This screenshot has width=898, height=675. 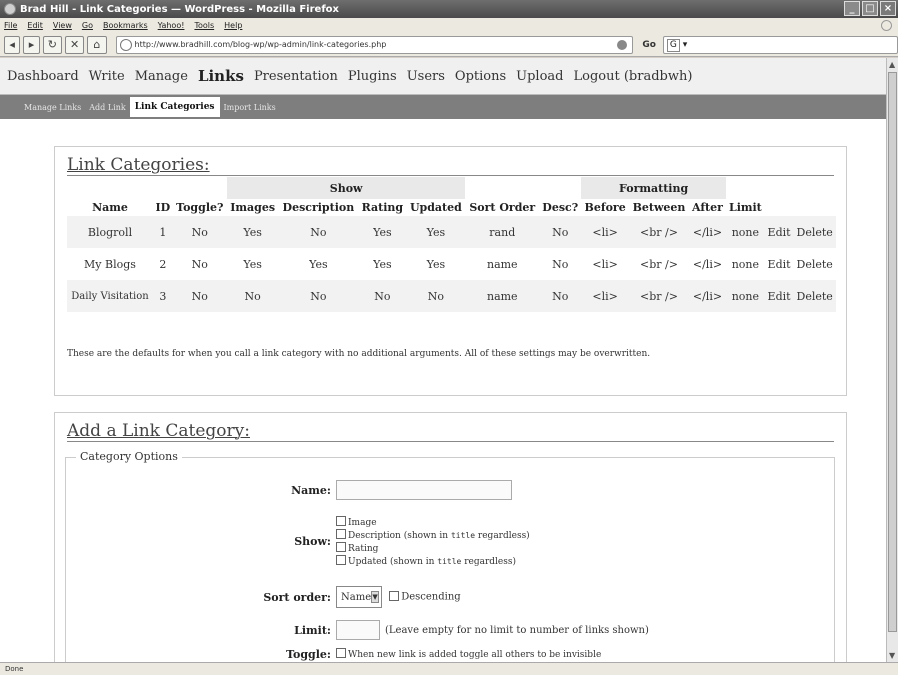 I want to click on back-button: ◂, so click(x=12, y=44).